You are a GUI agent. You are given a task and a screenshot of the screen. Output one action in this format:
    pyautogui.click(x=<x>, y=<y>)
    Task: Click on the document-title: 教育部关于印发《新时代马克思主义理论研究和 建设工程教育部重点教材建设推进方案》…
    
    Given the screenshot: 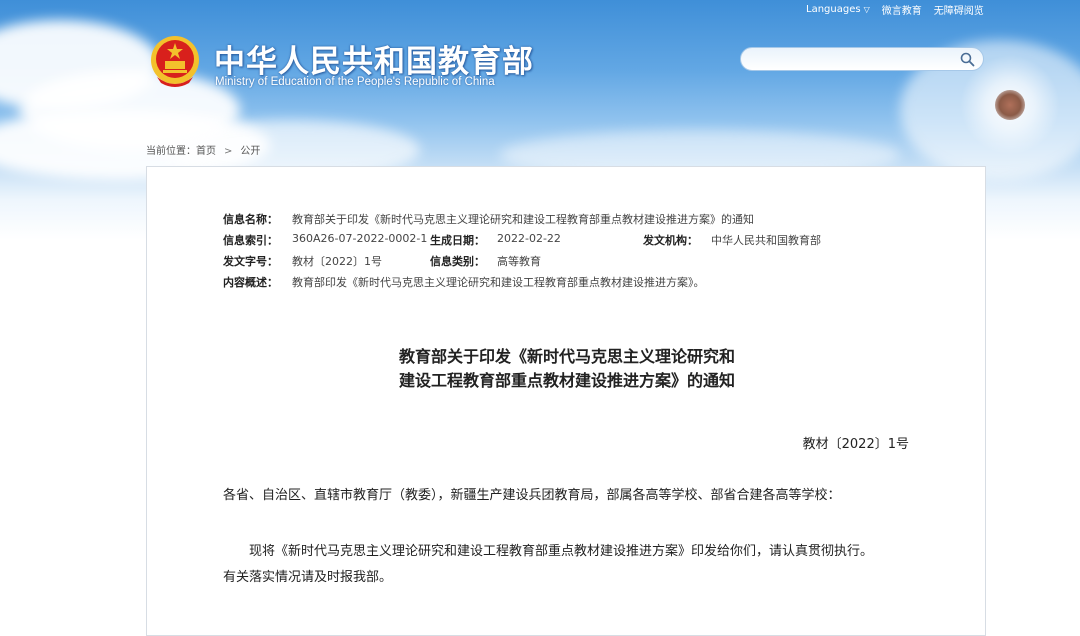 What is the action you would take?
    pyautogui.click(x=567, y=369)
    